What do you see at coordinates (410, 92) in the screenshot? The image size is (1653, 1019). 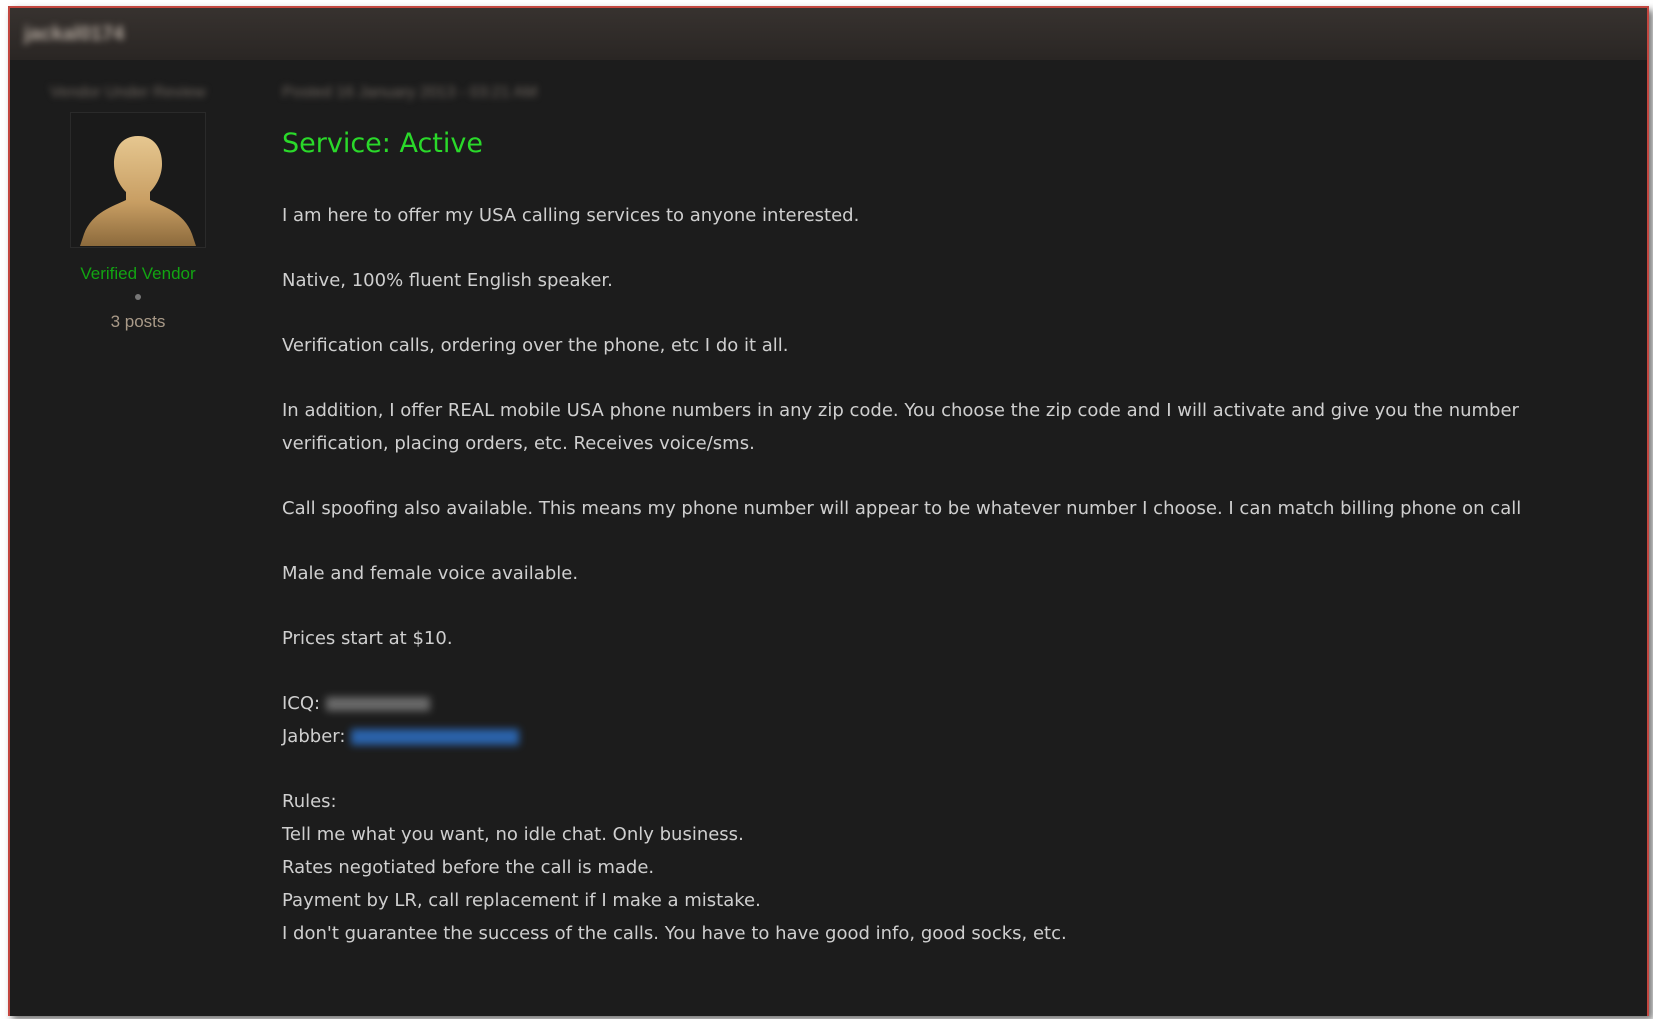 I see `post-date-meta: Posted 16 January 2013 - 03:21 AM` at bounding box center [410, 92].